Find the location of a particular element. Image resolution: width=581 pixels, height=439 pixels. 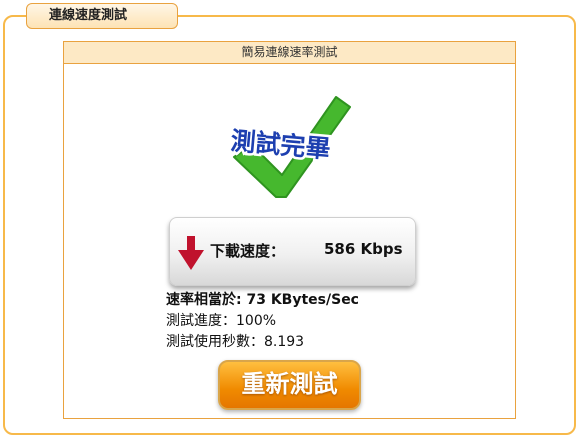

panel-header-label: 簡易連線速率測試 is located at coordinates (289, 52).